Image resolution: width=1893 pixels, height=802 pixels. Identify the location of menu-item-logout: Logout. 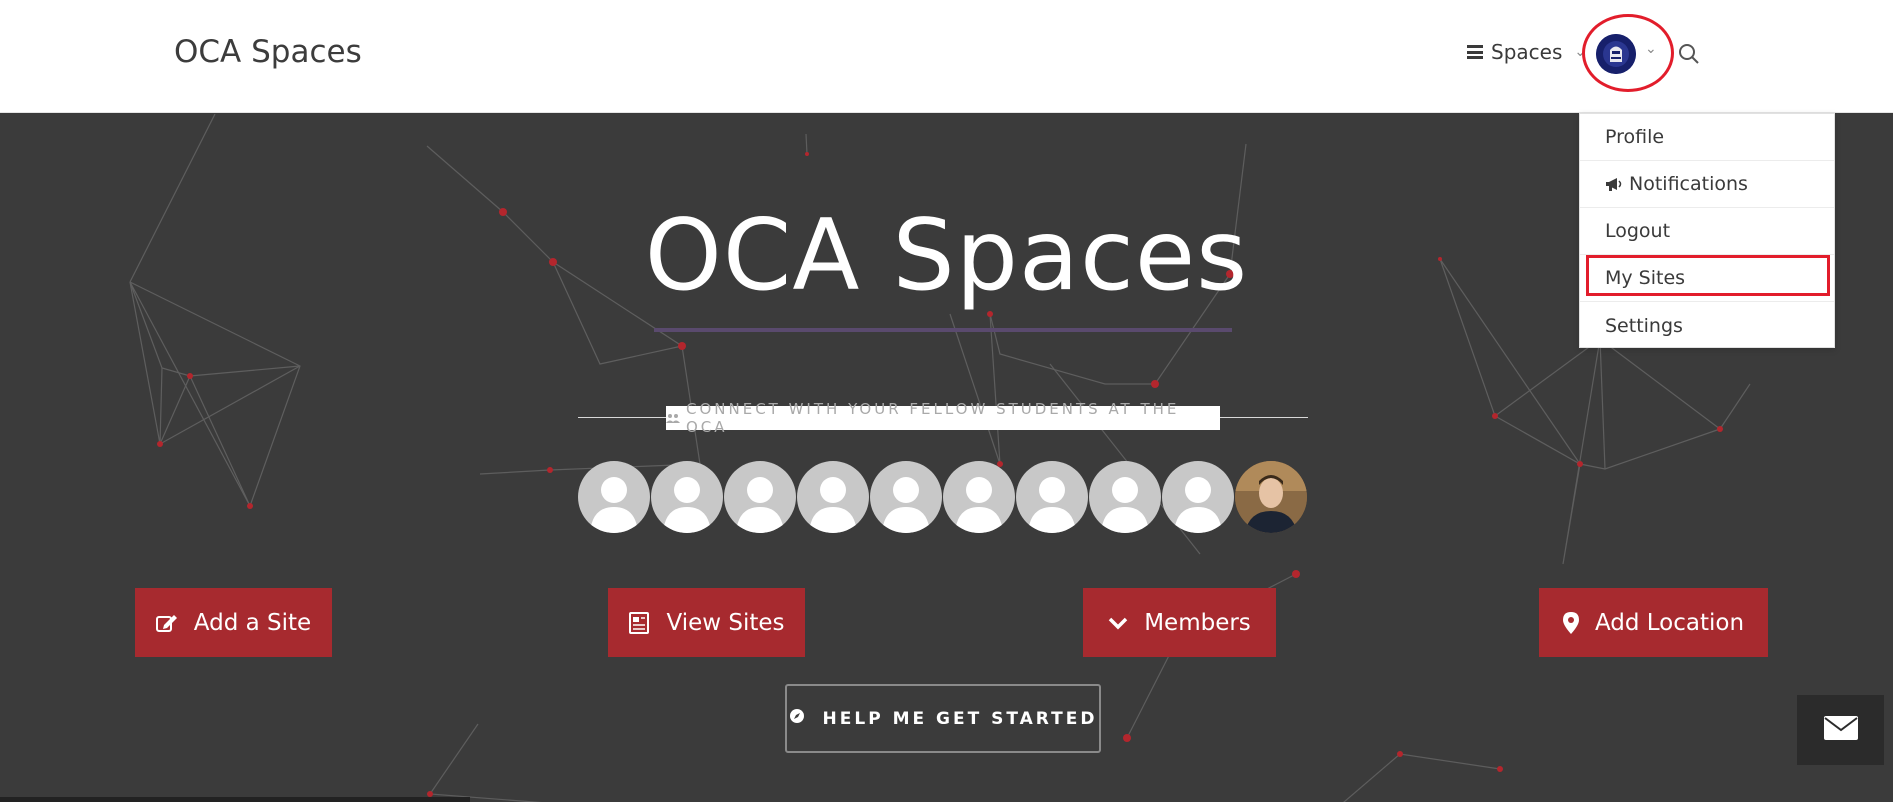
(1707, 231).